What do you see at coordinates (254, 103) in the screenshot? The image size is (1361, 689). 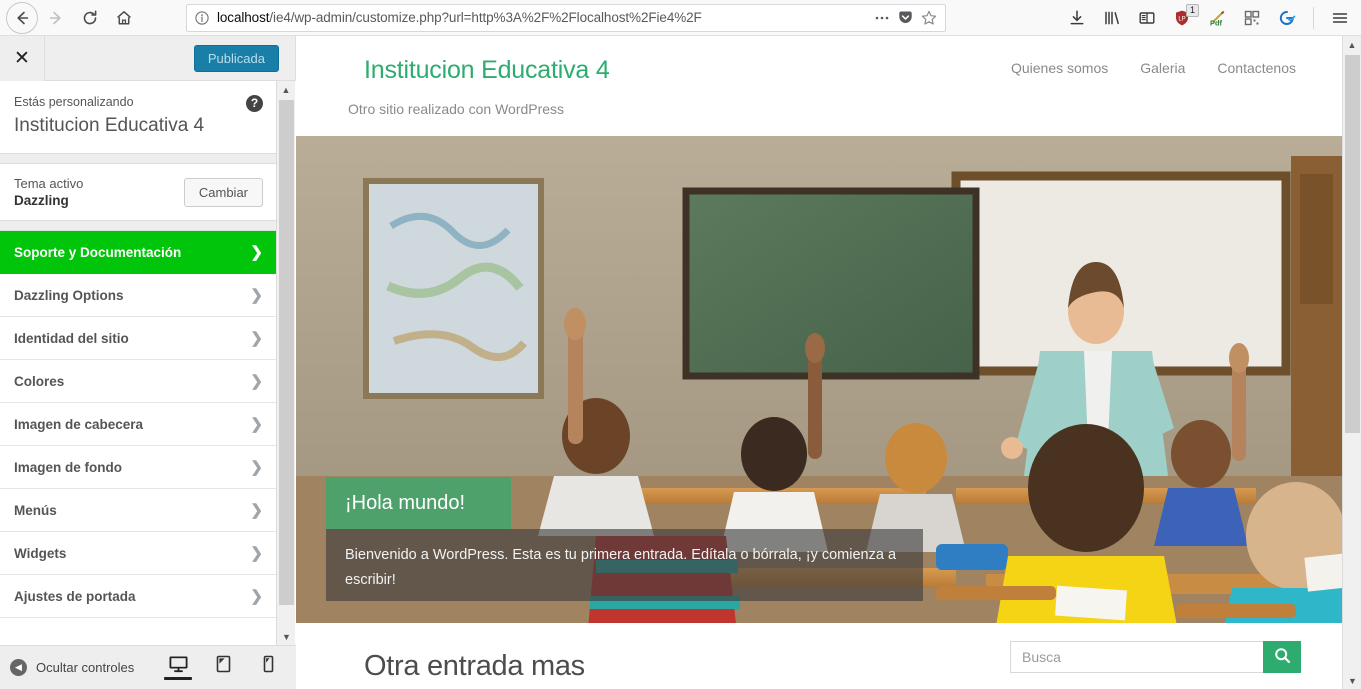 I see `help-icon: ?` at bounding box center [254, 103].